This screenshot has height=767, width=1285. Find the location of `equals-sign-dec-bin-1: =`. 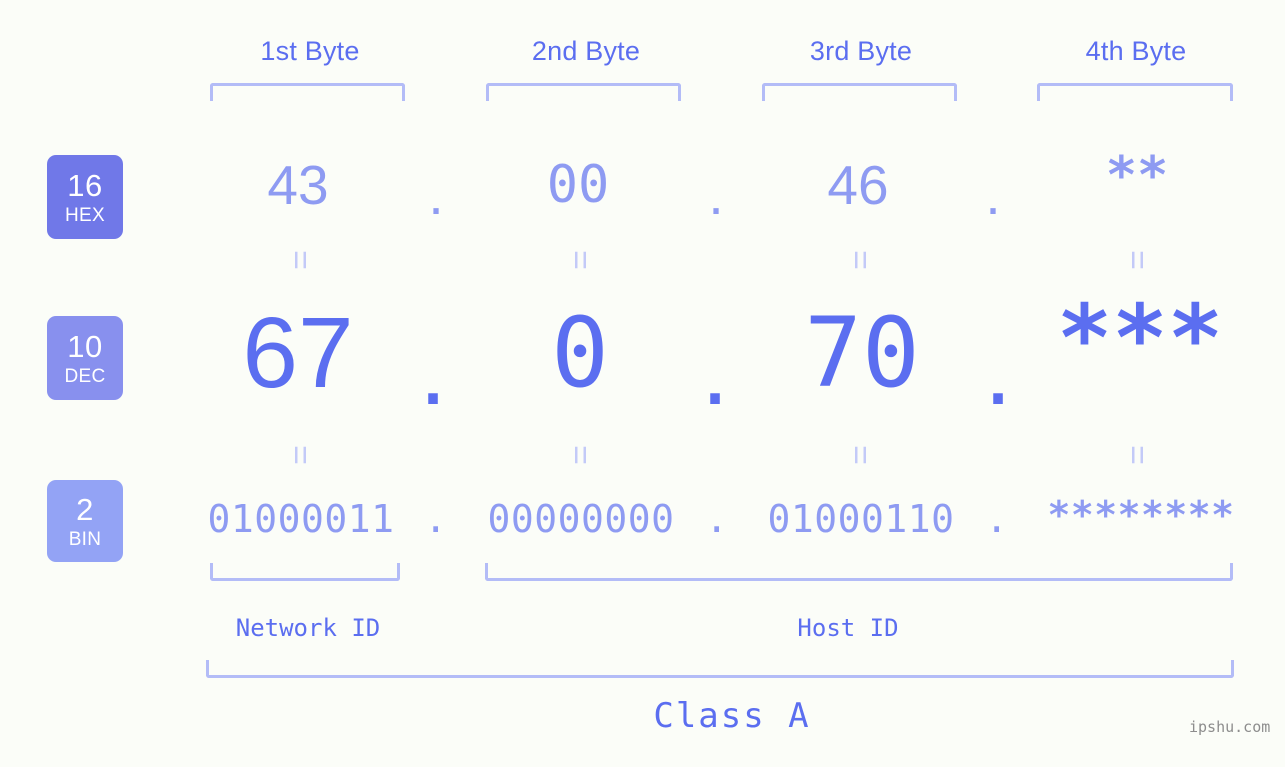

equals-sign-dec-bin-1: = is located at coordinates (300, 455).